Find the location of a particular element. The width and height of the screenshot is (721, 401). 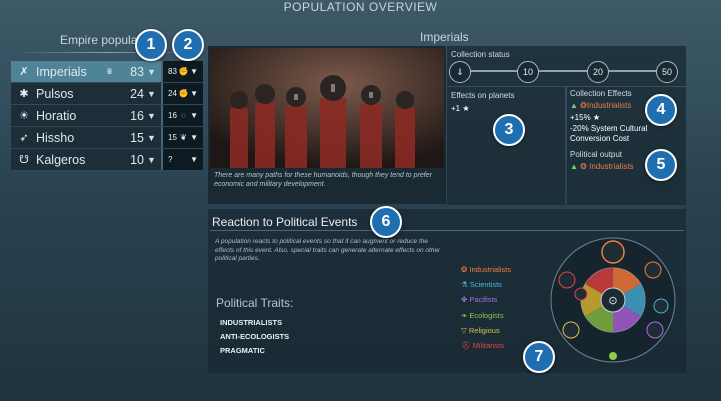

download-icon: ⇓ is located at coordinates (460, 72).